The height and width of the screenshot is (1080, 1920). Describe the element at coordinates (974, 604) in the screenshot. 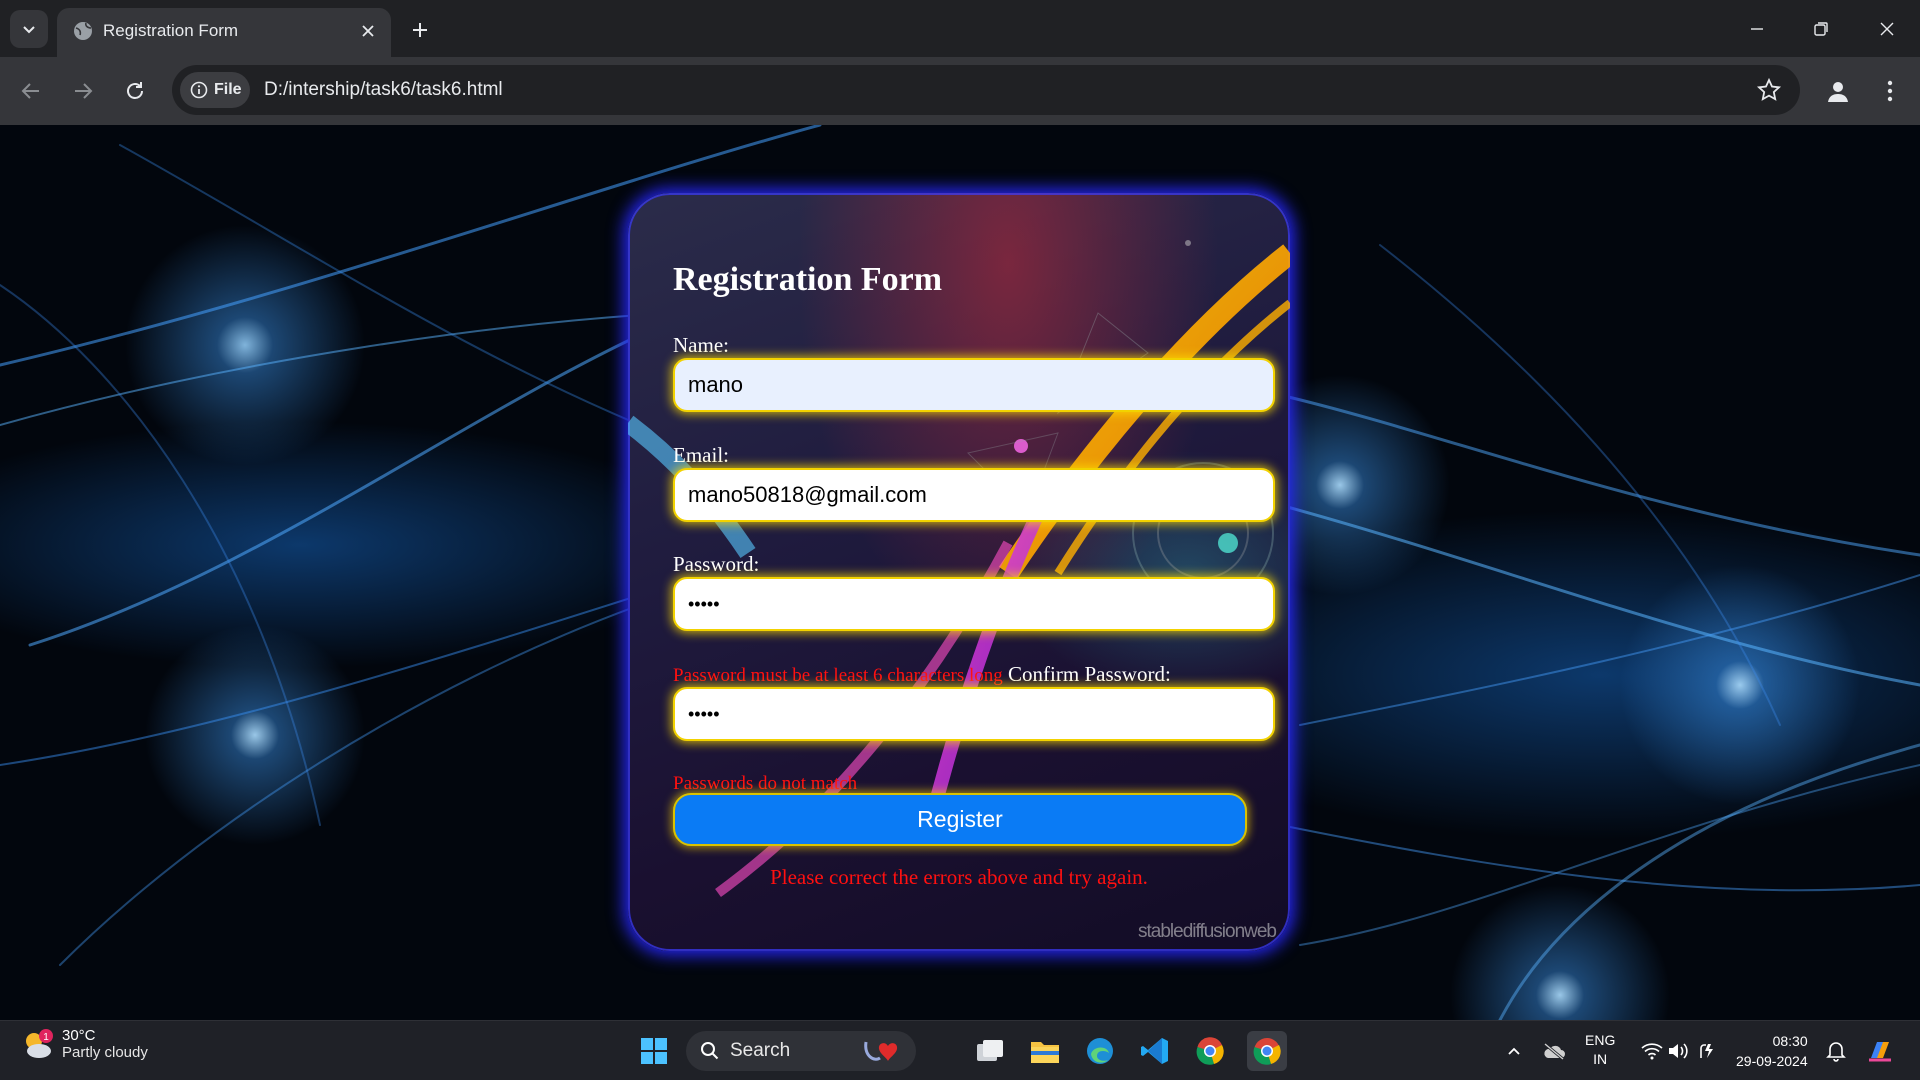

I see `password-input: •••••` at that location.